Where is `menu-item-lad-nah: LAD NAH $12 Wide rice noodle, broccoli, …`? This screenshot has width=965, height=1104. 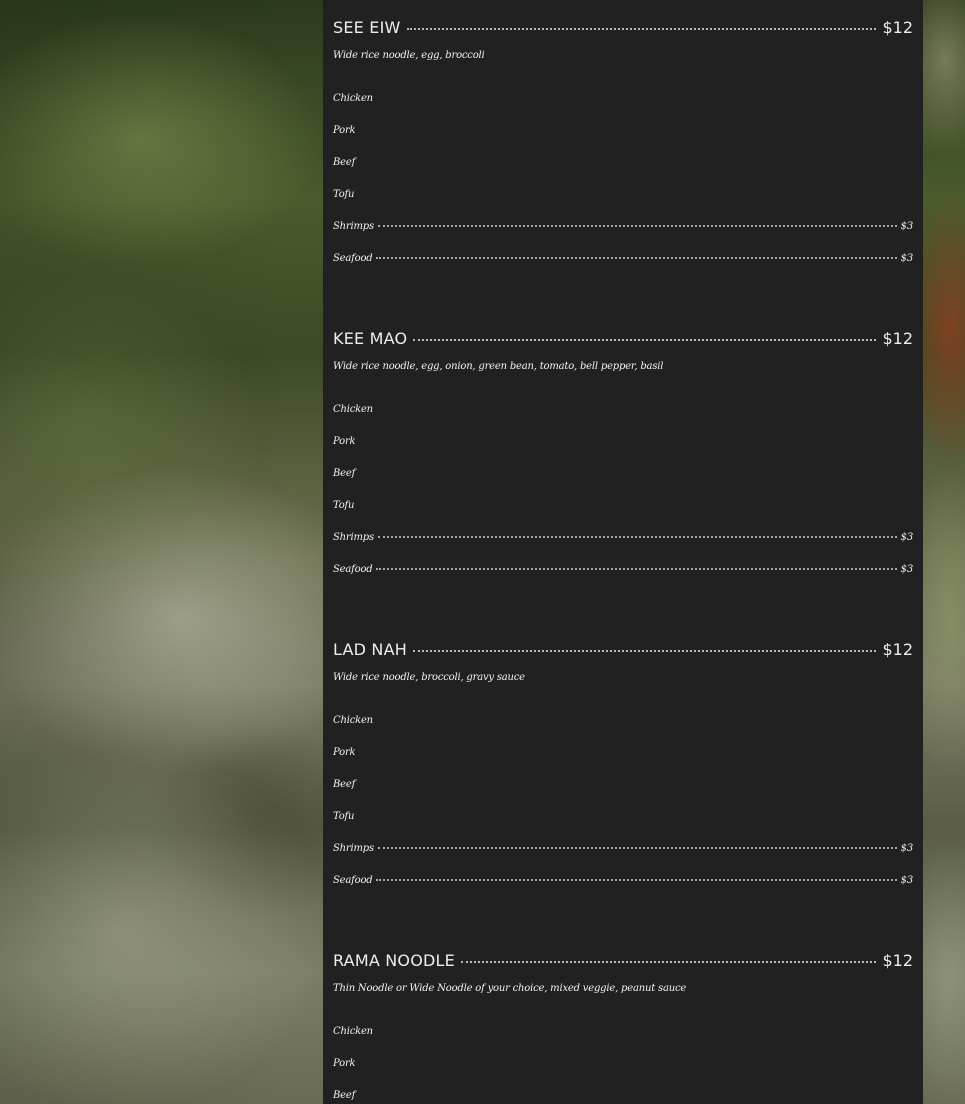 menu-item-lad-nah: LAD NAH $12 Wide rice noodle, broccoli, … is located at coordinates (623, 773).